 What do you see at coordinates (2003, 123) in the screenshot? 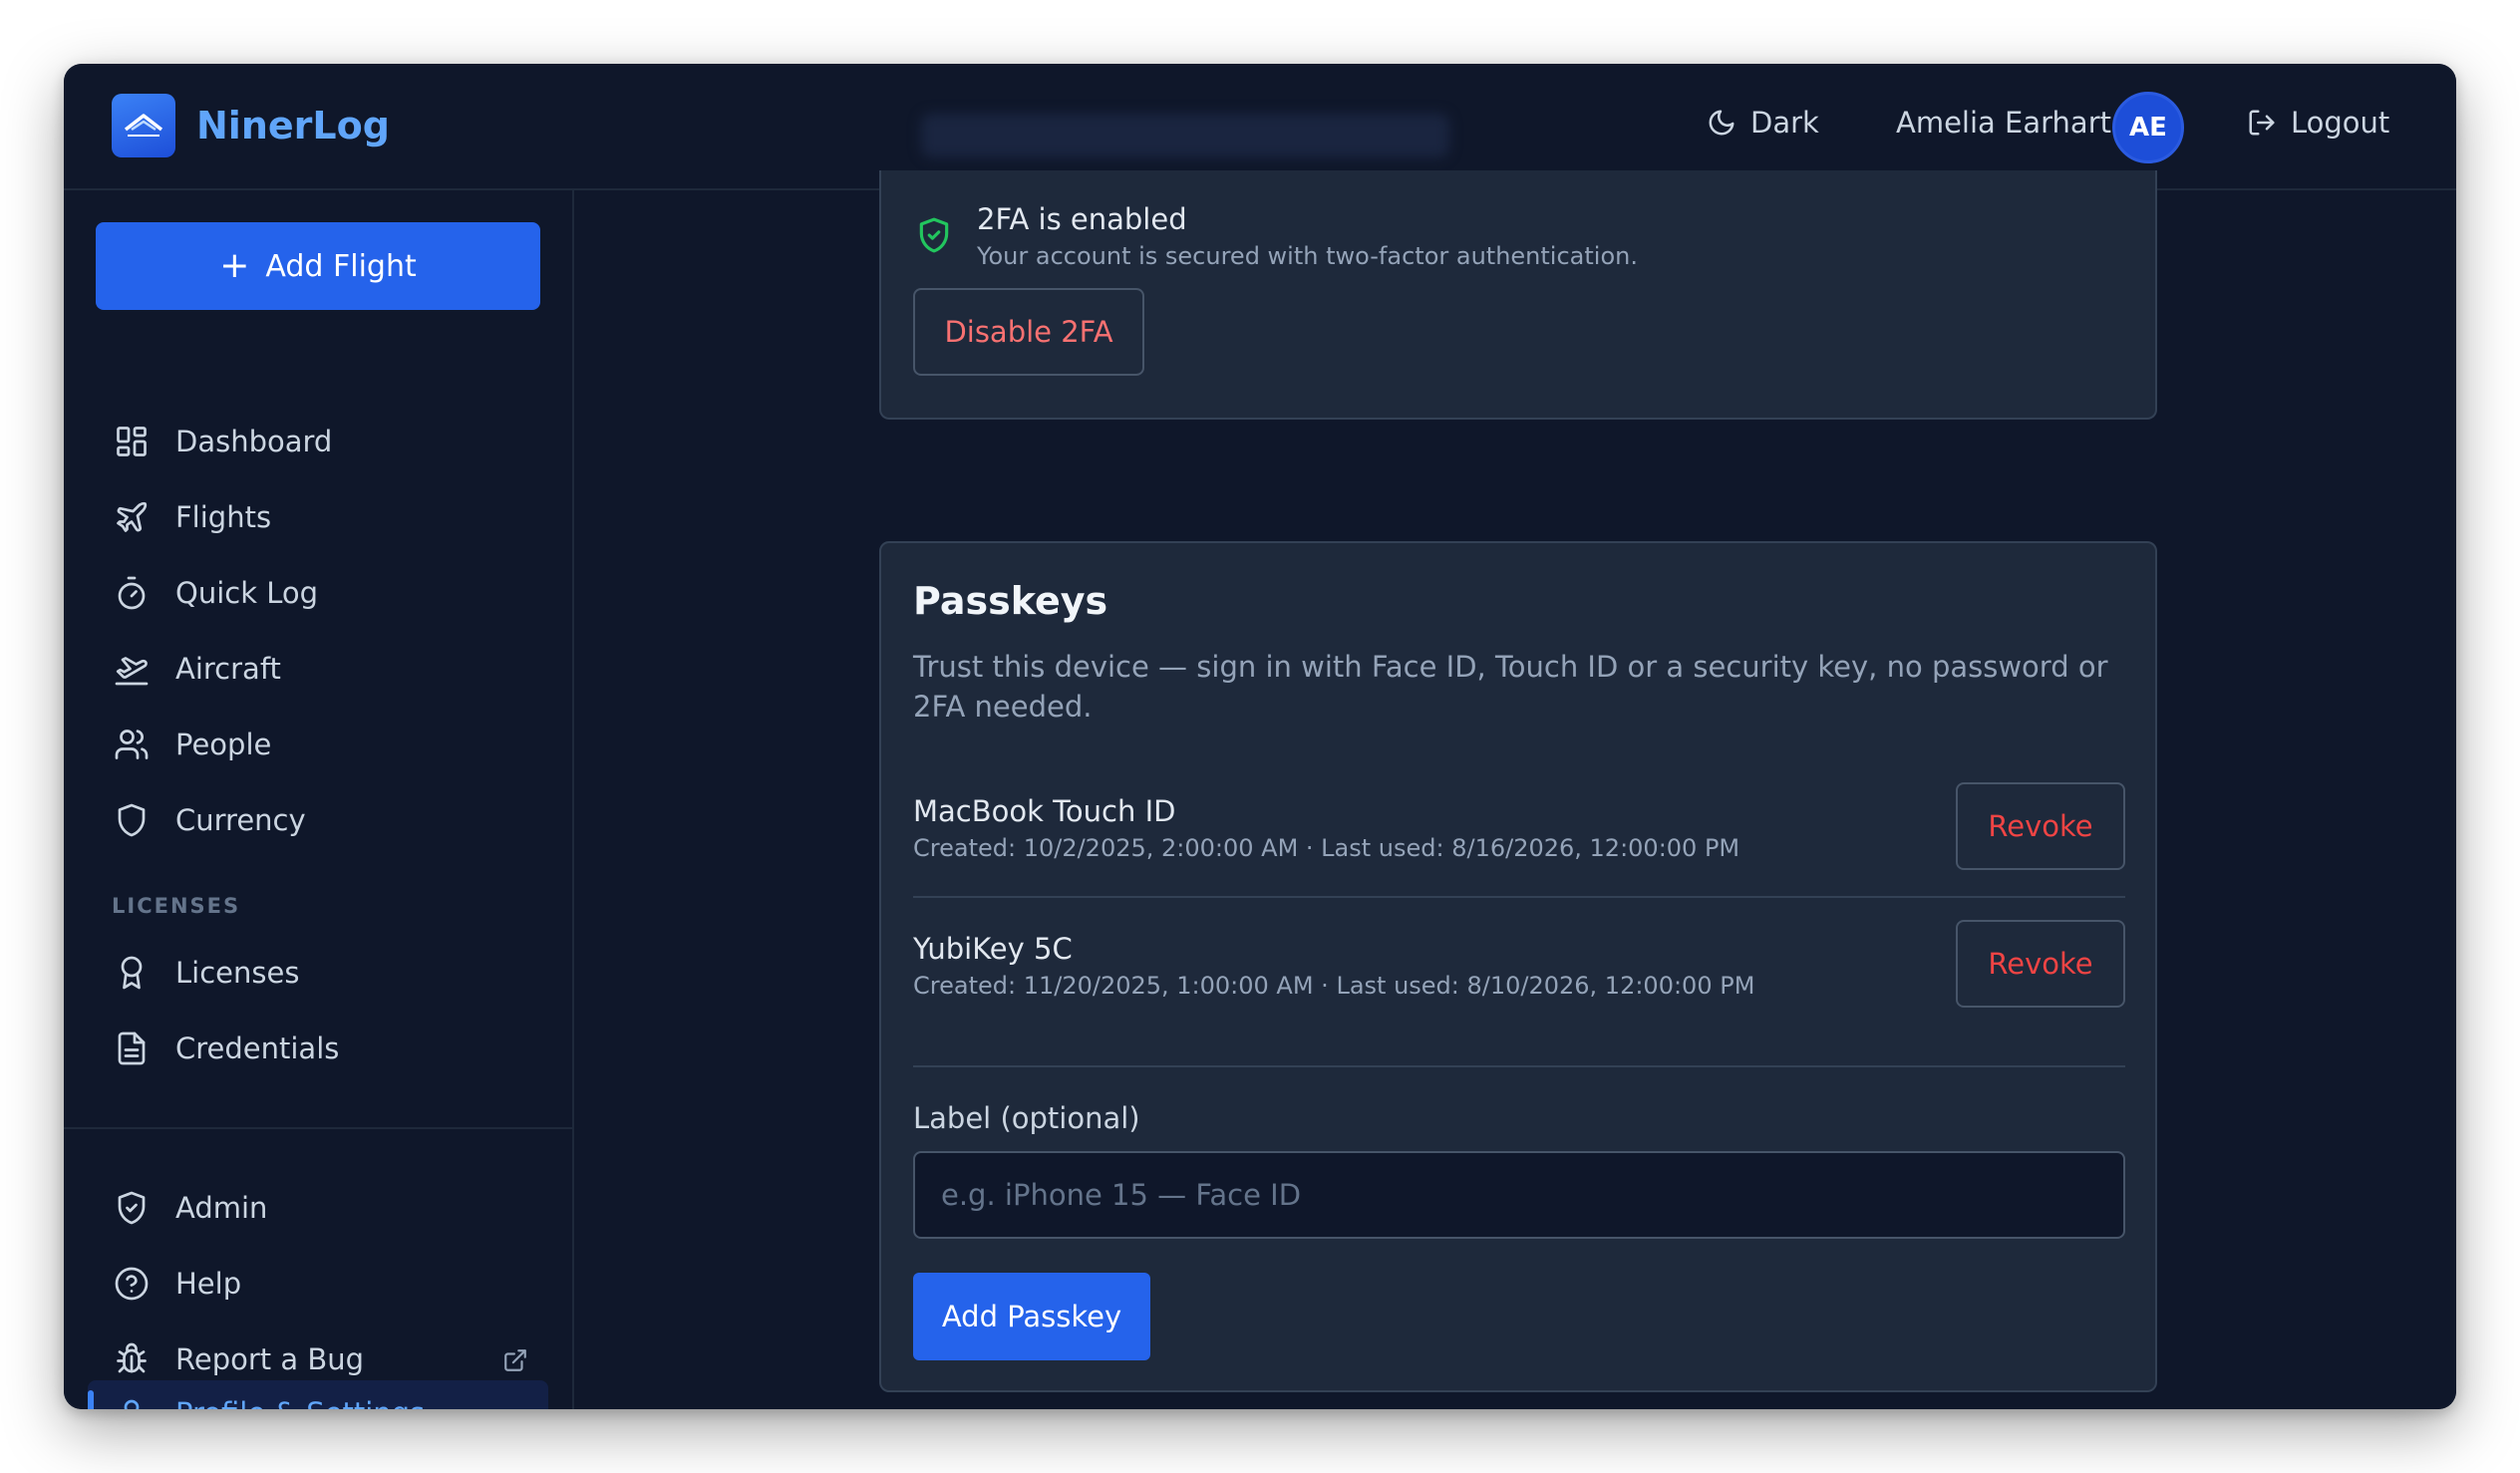
I see `user-name: Amelia Earhart` at bounding box center [2003, 123].